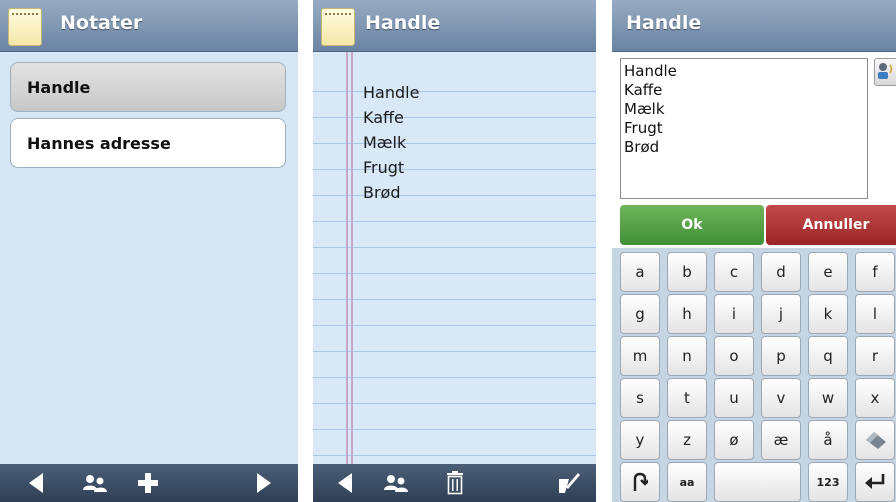 The height and width of the screenshot is (502, 896). I want to click on numbers-key: 123, so click(828, 482).